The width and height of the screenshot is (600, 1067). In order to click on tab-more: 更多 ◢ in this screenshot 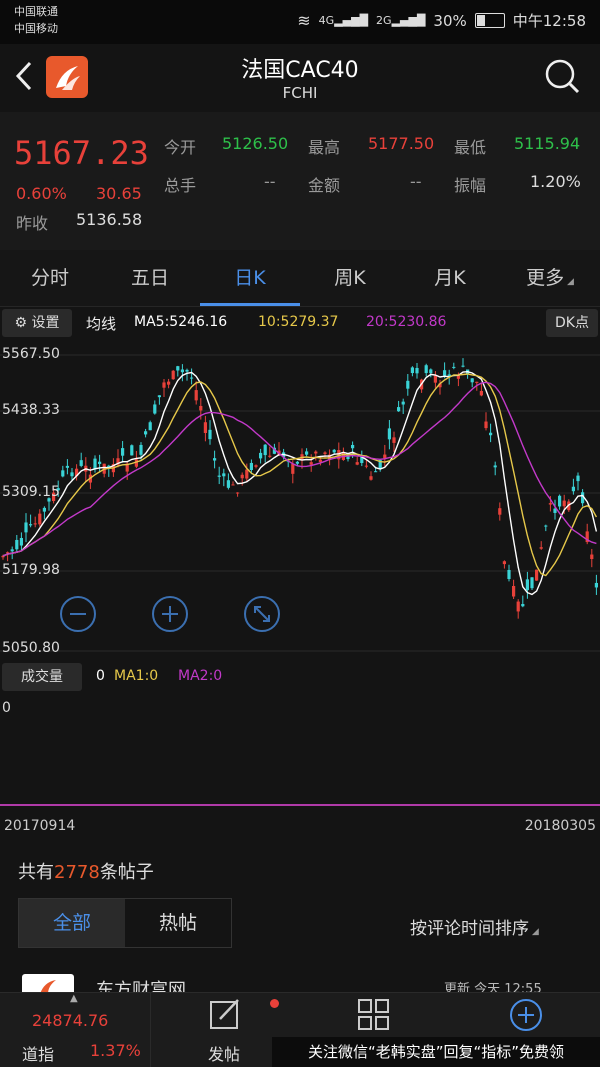, I will do `click(550, 278)`.